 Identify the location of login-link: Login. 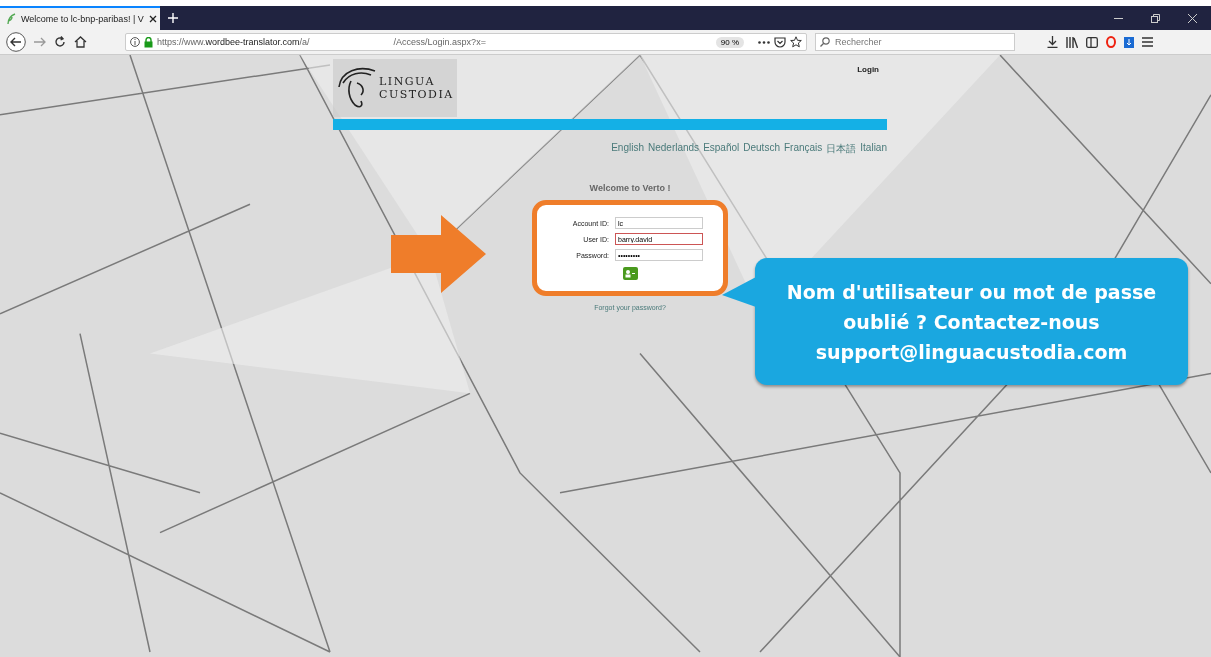
(868, 92).